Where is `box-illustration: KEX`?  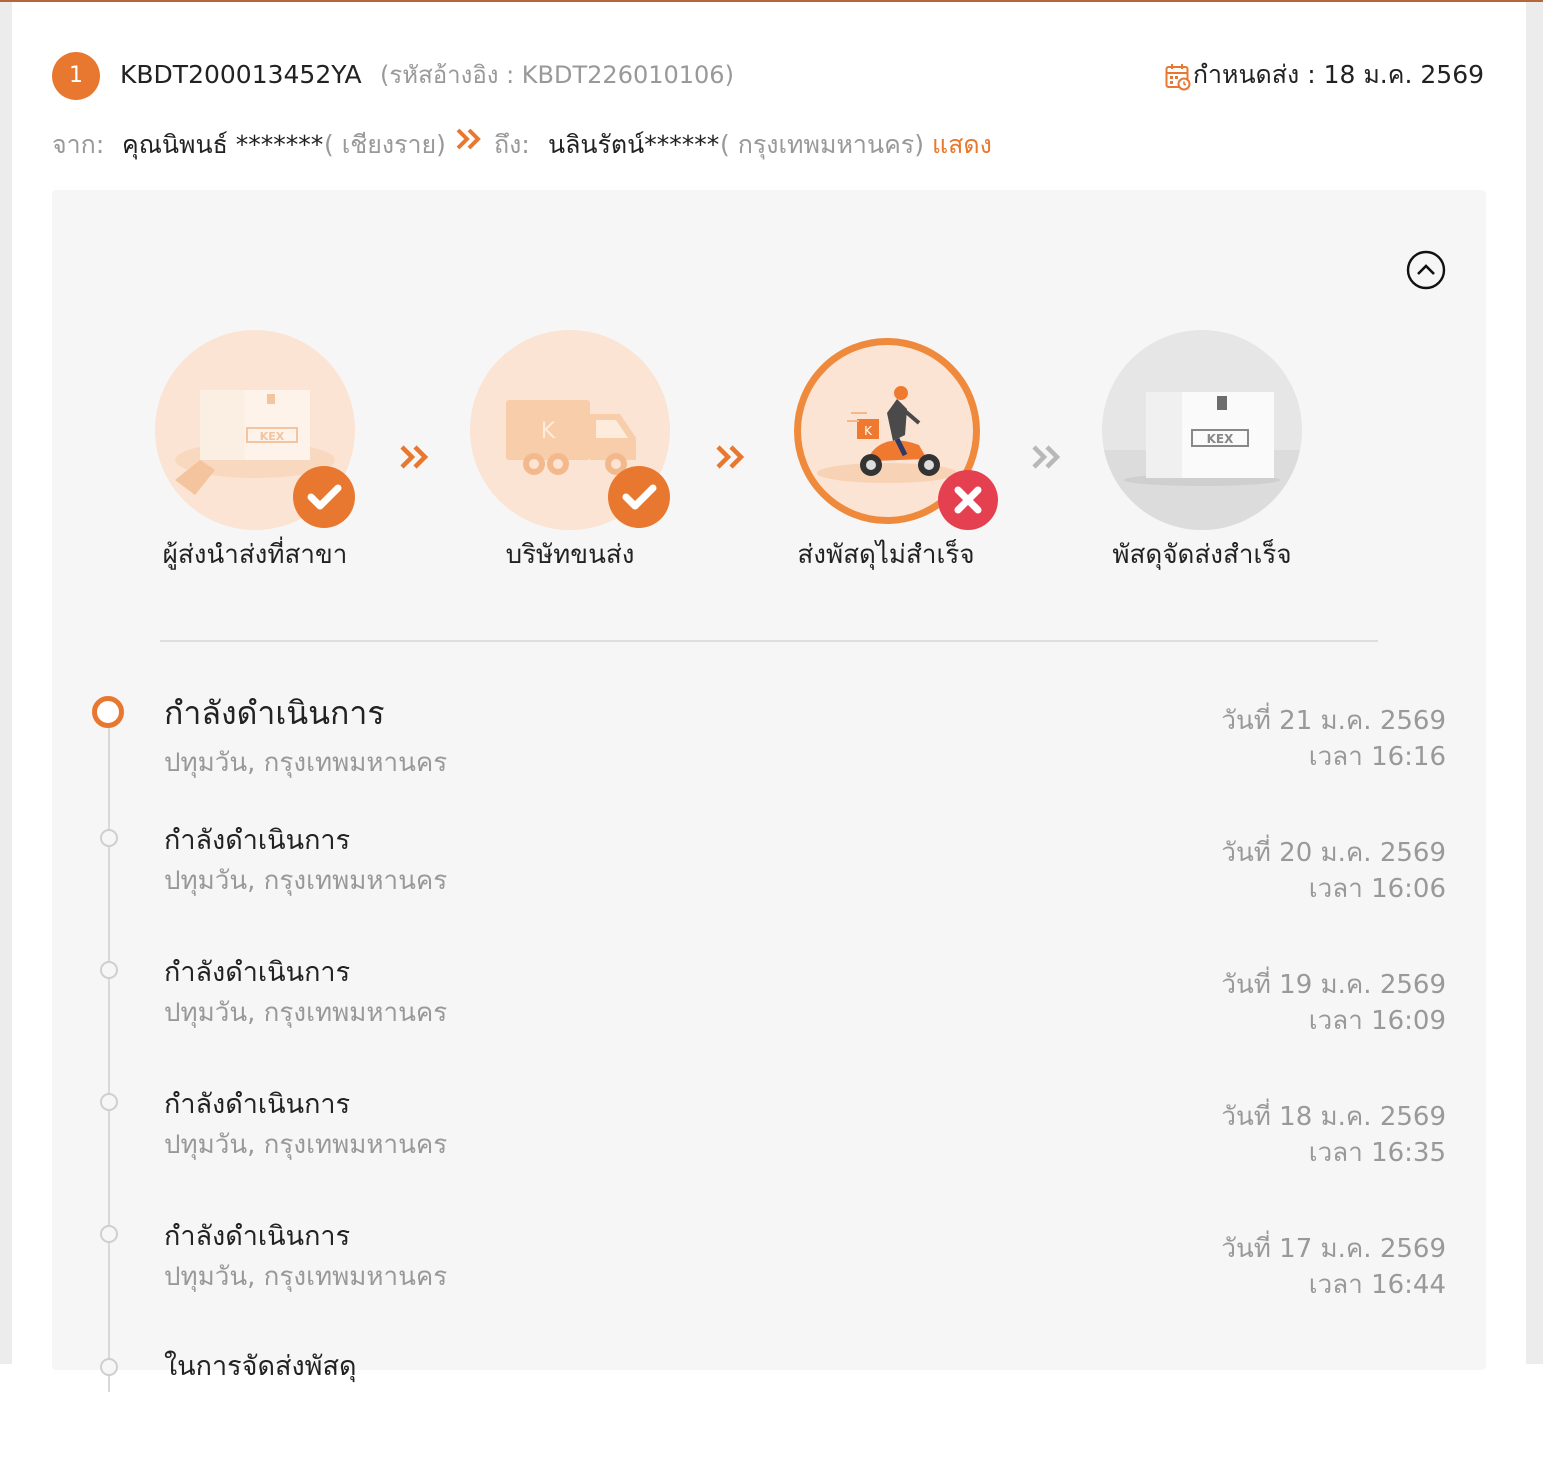 box-illustration: KEX is located at coordinates (1202, 430).